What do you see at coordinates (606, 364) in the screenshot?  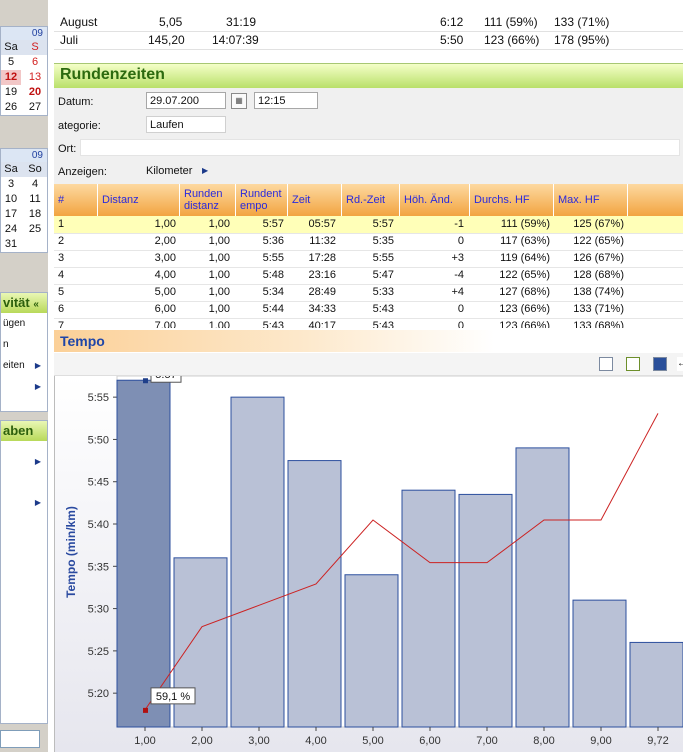 I see `grid-icon` at bounding box center [606, 364].